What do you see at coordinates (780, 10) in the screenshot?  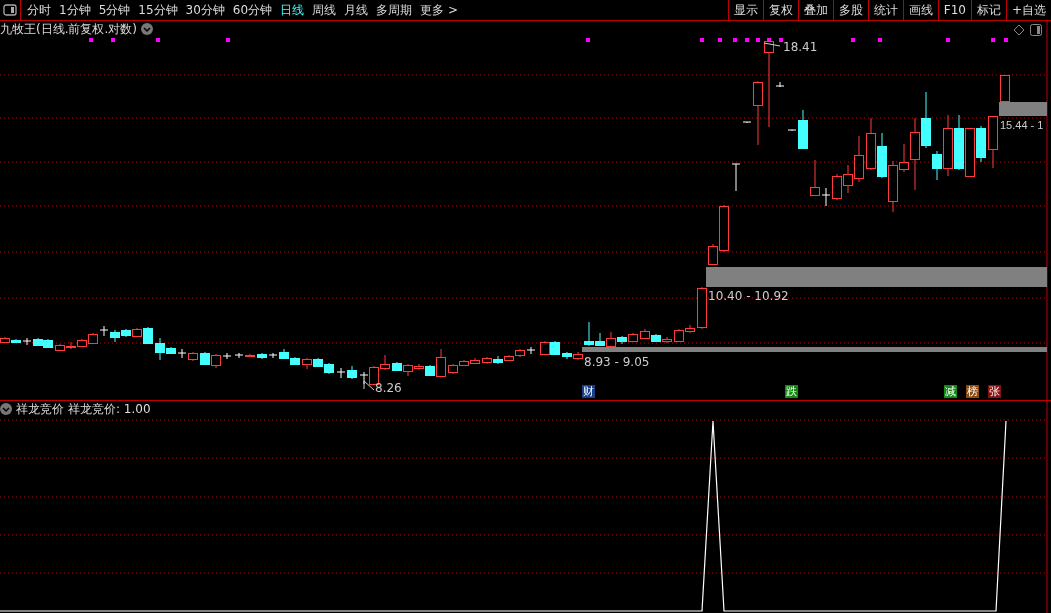 I see `toolbar-button: 复权` at bounding box center [780, 10].